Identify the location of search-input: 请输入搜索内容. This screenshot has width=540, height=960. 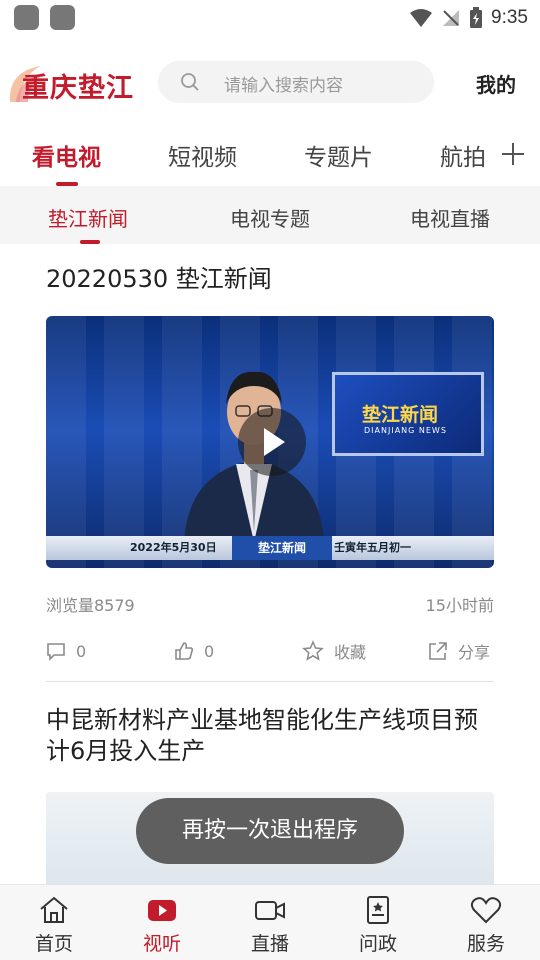
(296, 82).